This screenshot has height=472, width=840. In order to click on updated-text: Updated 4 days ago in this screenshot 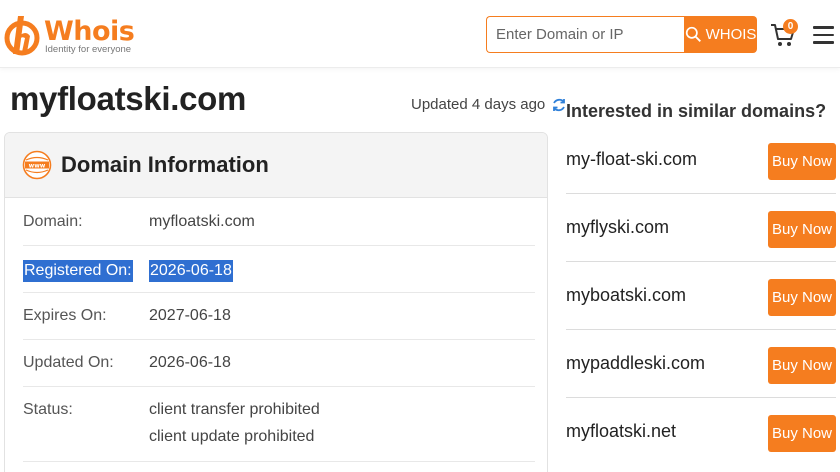, I will do `click(478, 104)`.